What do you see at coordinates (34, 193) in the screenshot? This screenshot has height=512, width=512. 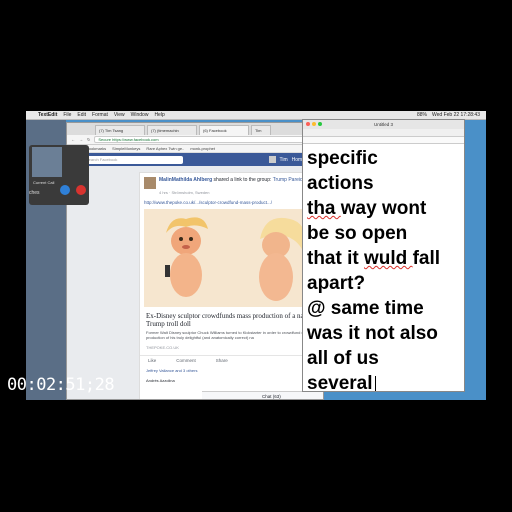 I see `call-name: ches` at bounding box center [34, 193].